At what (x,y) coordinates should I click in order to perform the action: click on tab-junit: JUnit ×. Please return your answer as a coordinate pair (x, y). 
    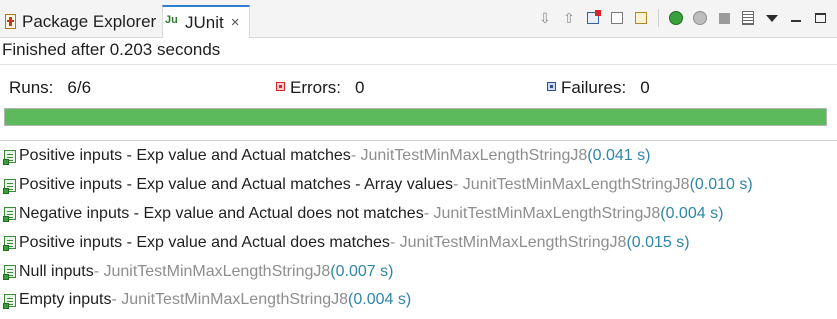
    Looking at the image, I should click on (206, 21).